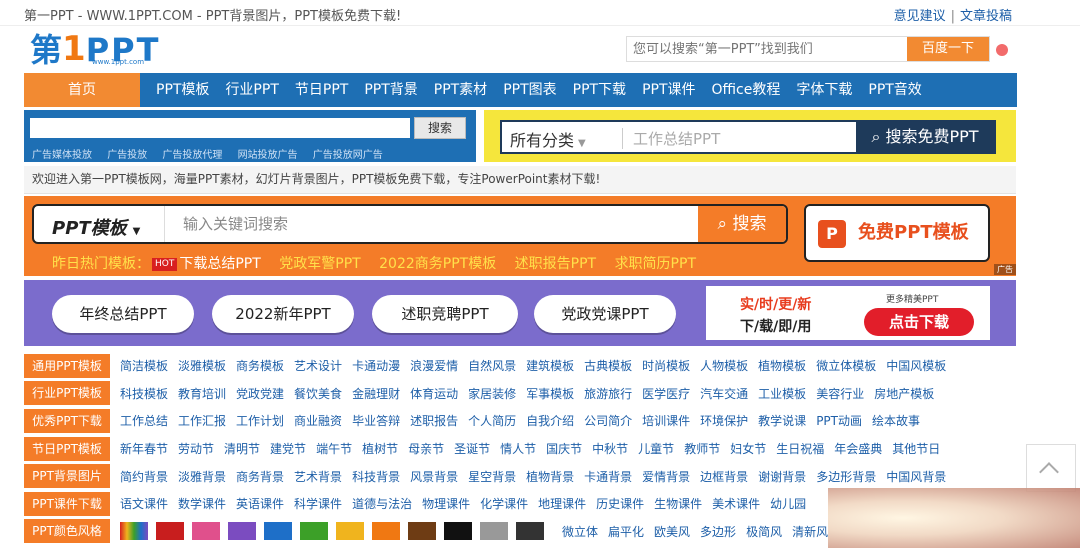 The height and width of the screenshot is (548, 1080). Describe the element at coordinates (724, 393) in the screenshot. I see `category-link: 汽车交通` at that location.